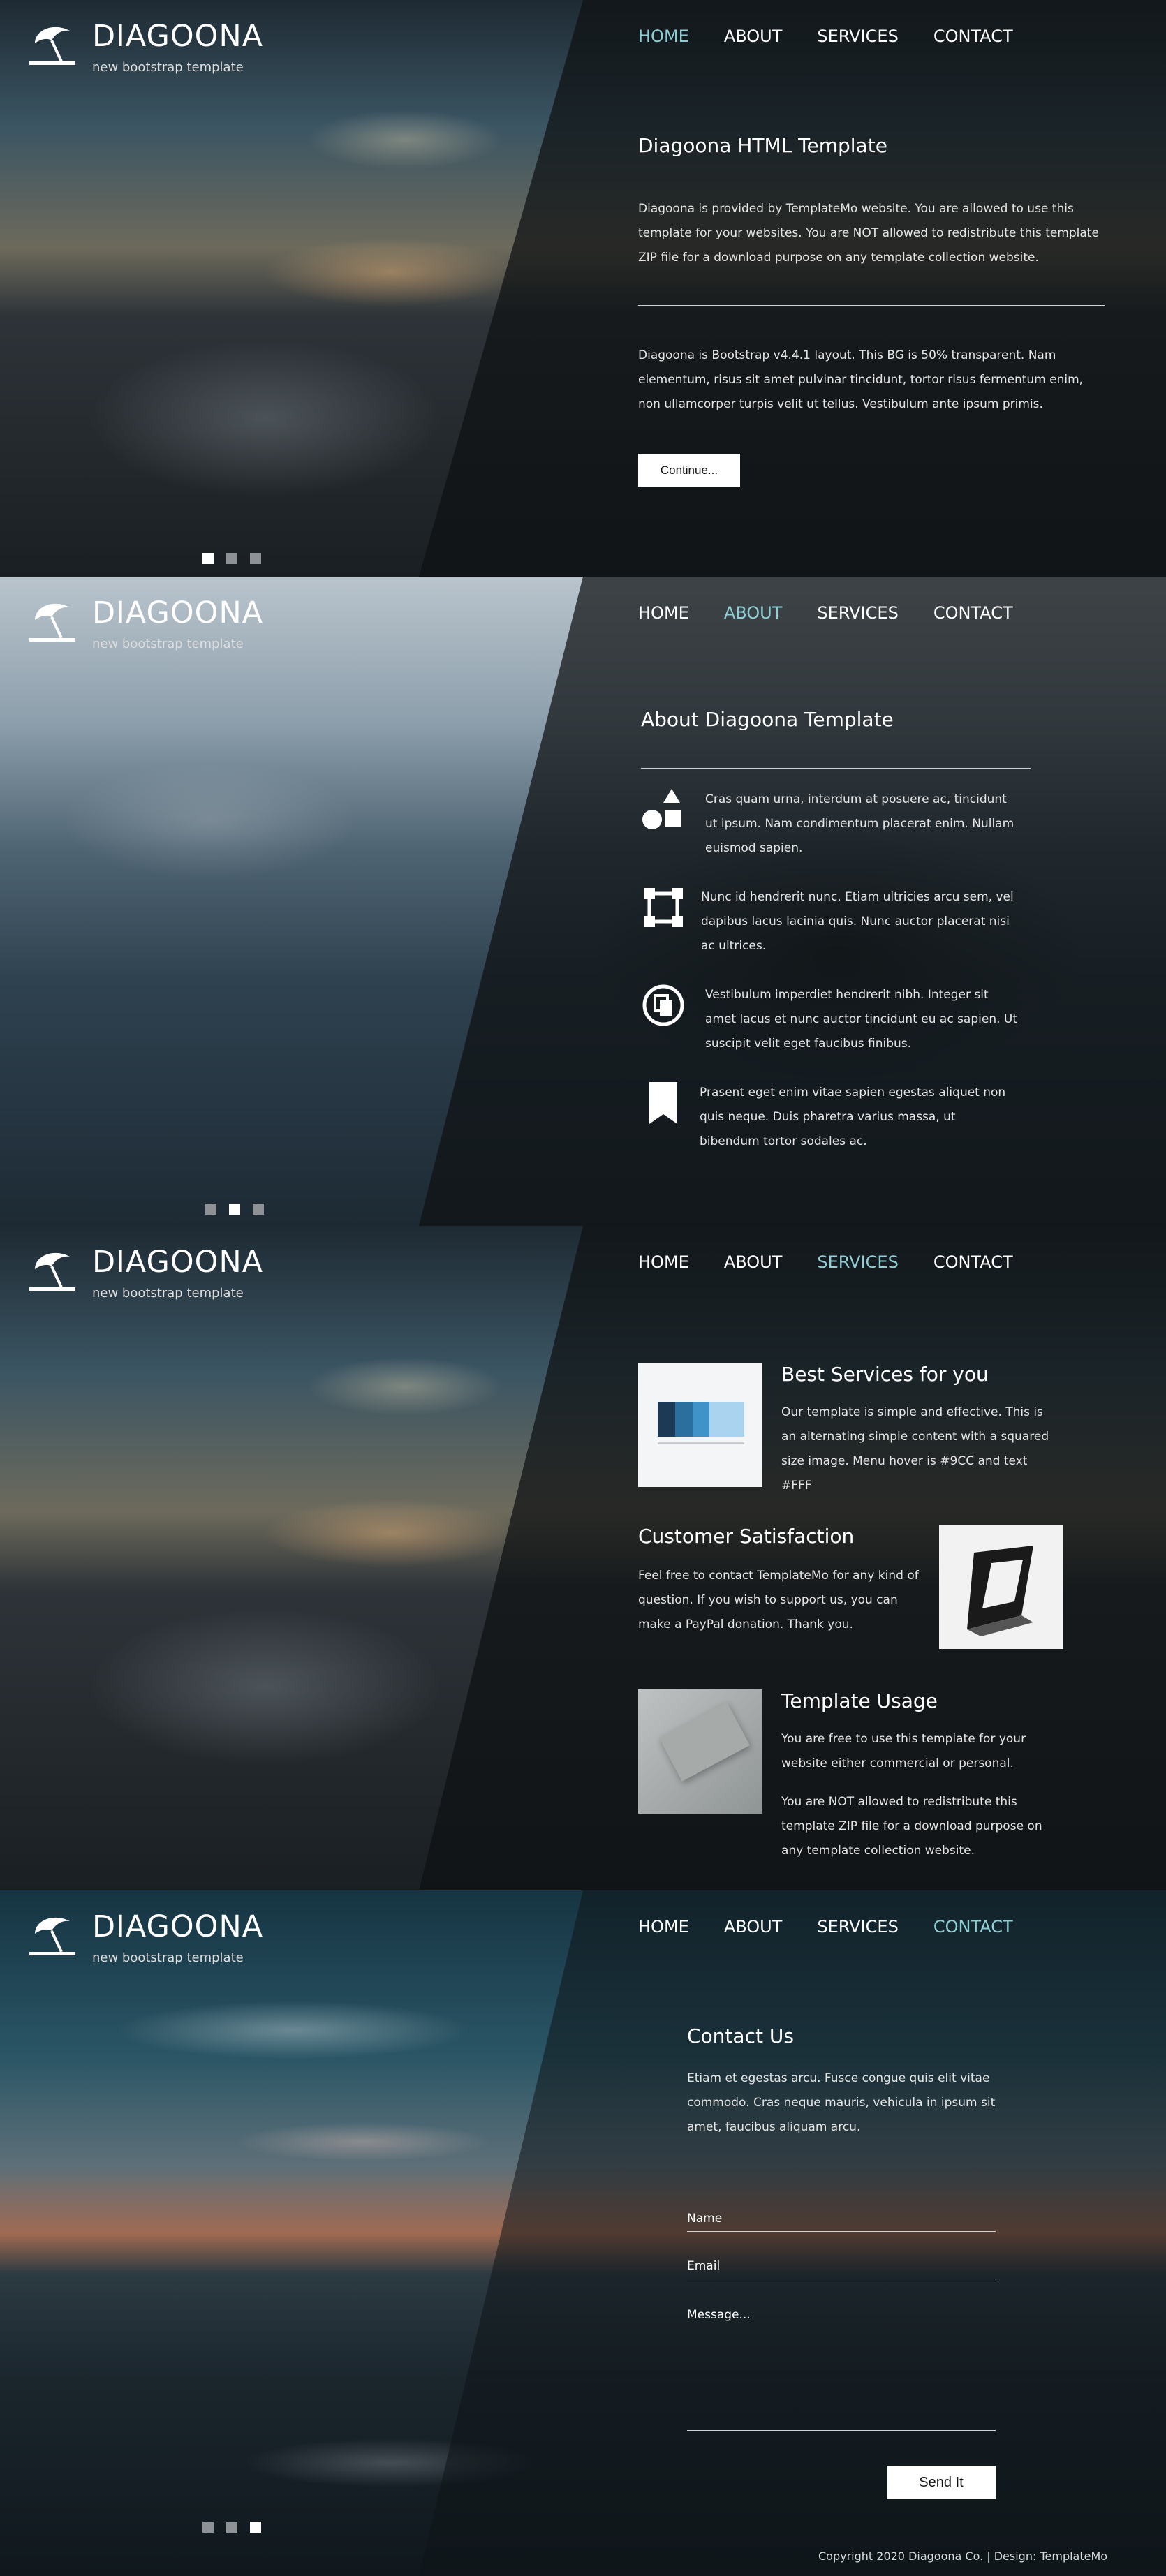  What do you see at coordinates (663, 1005) in the screenshot?
I see `copy-circle-icon` at bounding box center [663, 1005].